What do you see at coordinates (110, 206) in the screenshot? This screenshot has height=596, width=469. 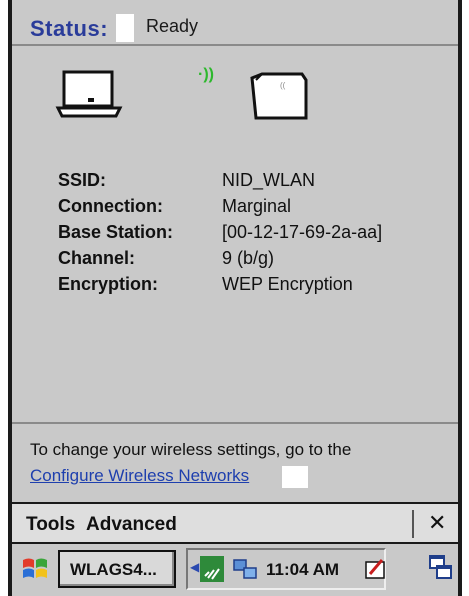 I see `connection-label: Connection:` at bounding box center [110, 206].